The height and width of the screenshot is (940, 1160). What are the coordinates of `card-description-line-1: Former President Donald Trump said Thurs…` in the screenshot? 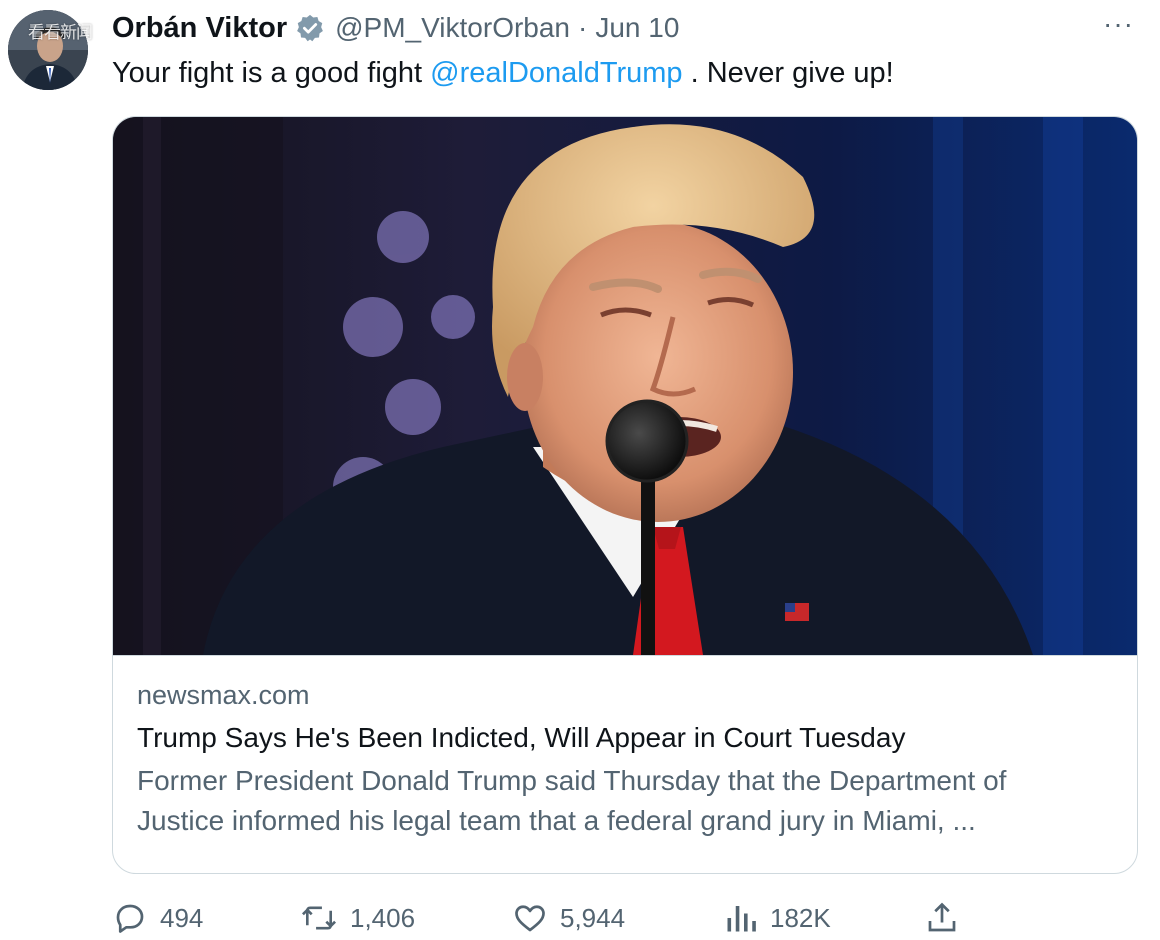 It's located at (572, 780).